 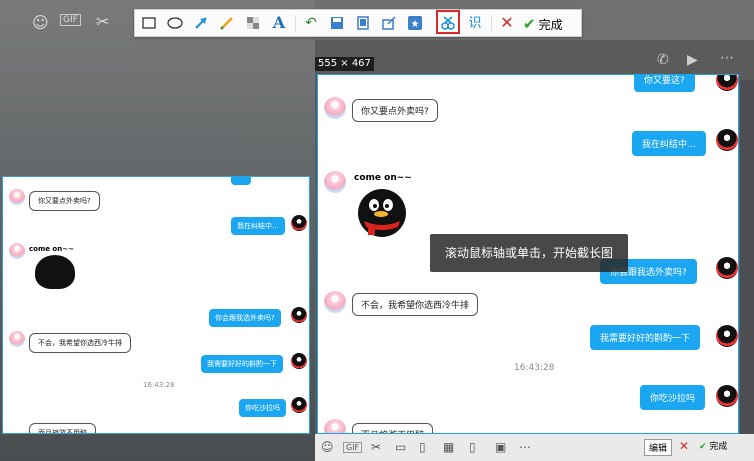 I want to click on favorite-icon: ★, so click(x=415, y=23).